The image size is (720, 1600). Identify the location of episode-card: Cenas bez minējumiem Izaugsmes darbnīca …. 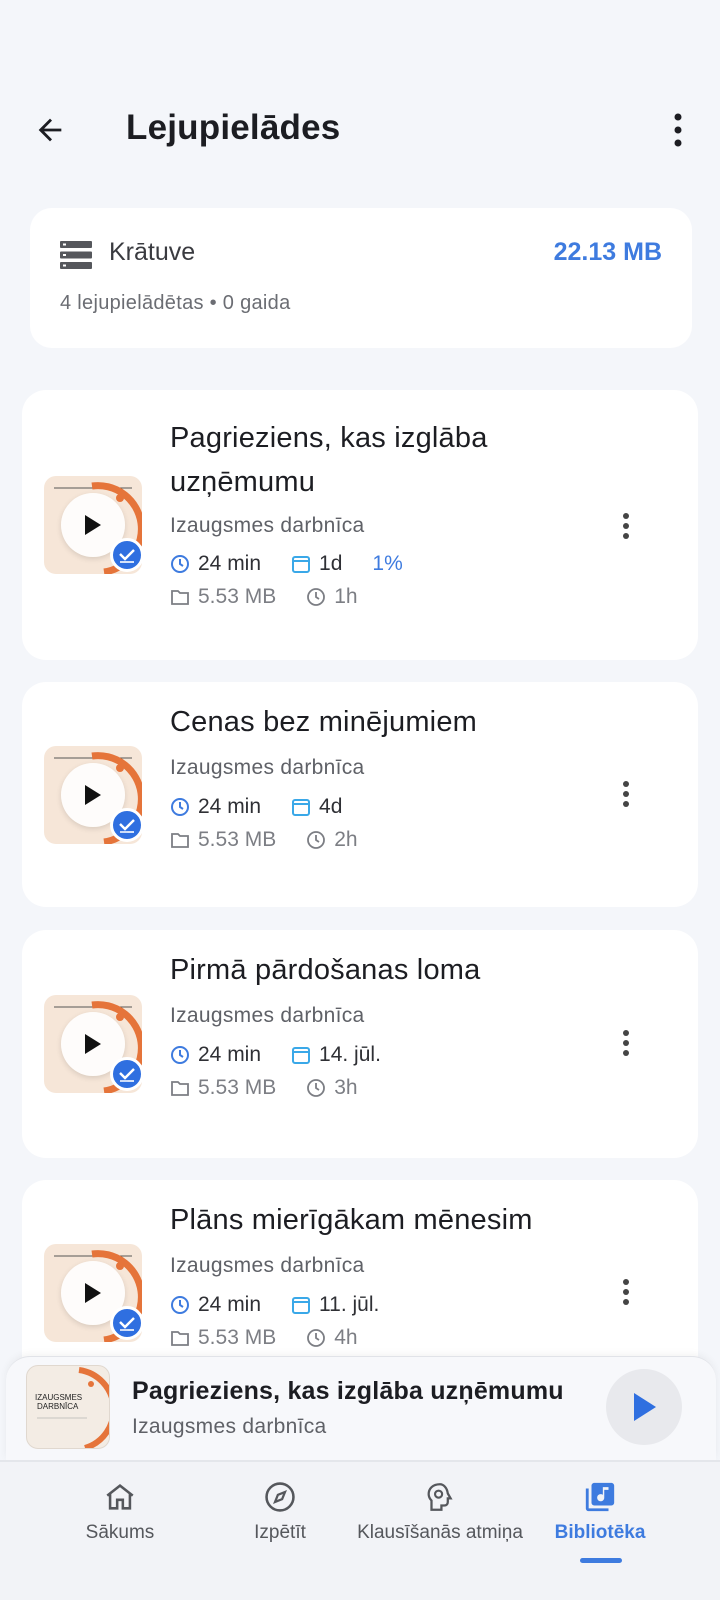
(360, 794).